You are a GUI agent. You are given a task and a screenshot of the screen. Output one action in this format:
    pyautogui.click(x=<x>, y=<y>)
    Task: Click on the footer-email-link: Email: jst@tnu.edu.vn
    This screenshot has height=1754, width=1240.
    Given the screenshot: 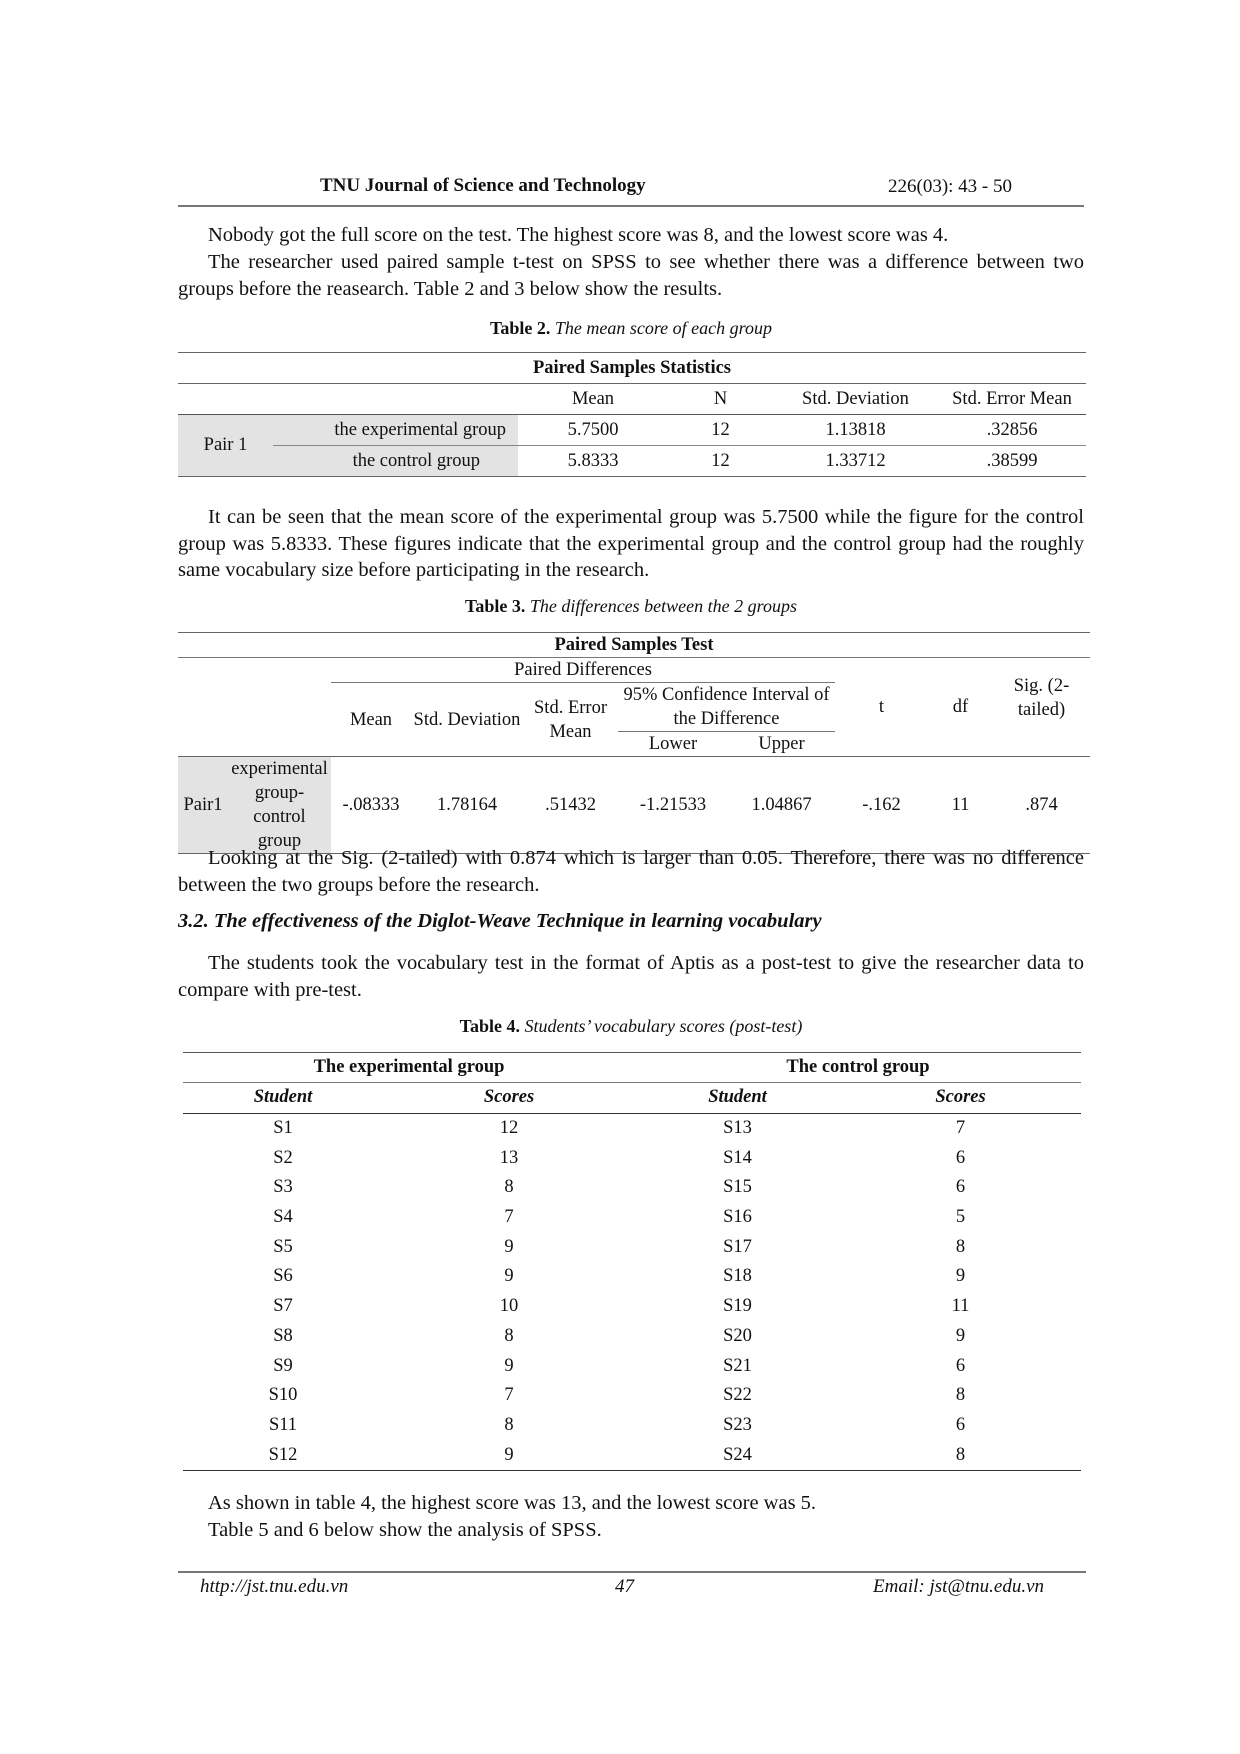 What is the action you would take?
    pyautogui.click(x=958, y=1587)
    